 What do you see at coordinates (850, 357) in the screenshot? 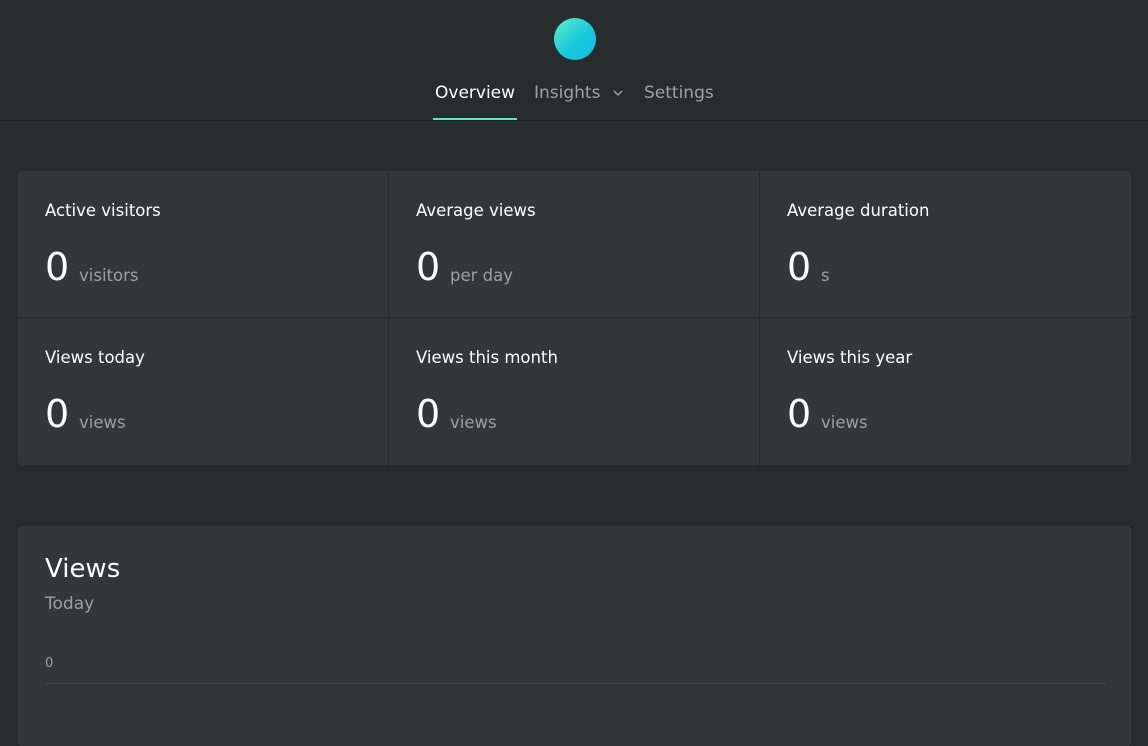
I see `stat-label: Views this year` at bounding box center [850, 357].